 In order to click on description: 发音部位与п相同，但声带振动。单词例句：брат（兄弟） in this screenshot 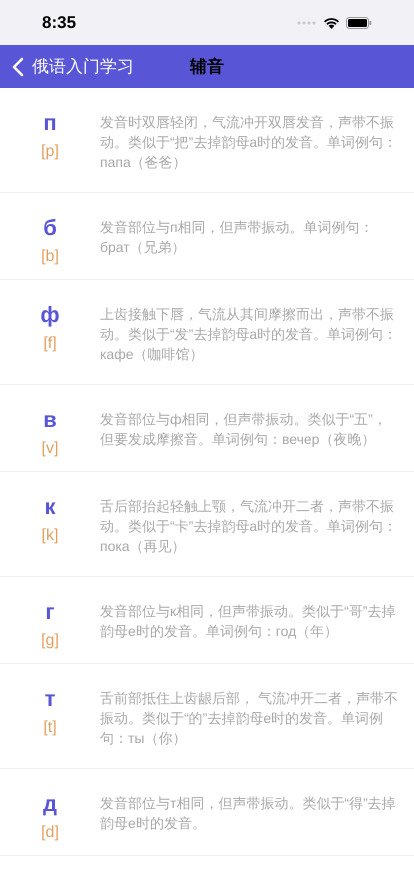, I will do `click(237, 237)`.